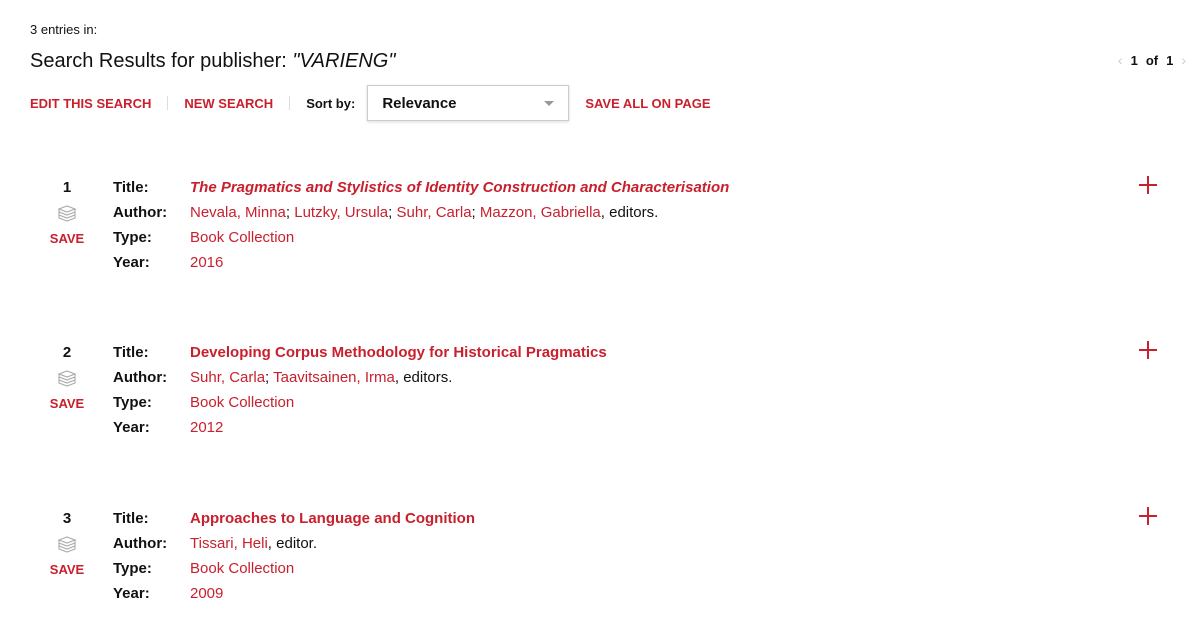  What do you see at coordinates (331, 103) in the screenshot?
I see `sort-label: Sort by:` at bounding box center [331, 103].